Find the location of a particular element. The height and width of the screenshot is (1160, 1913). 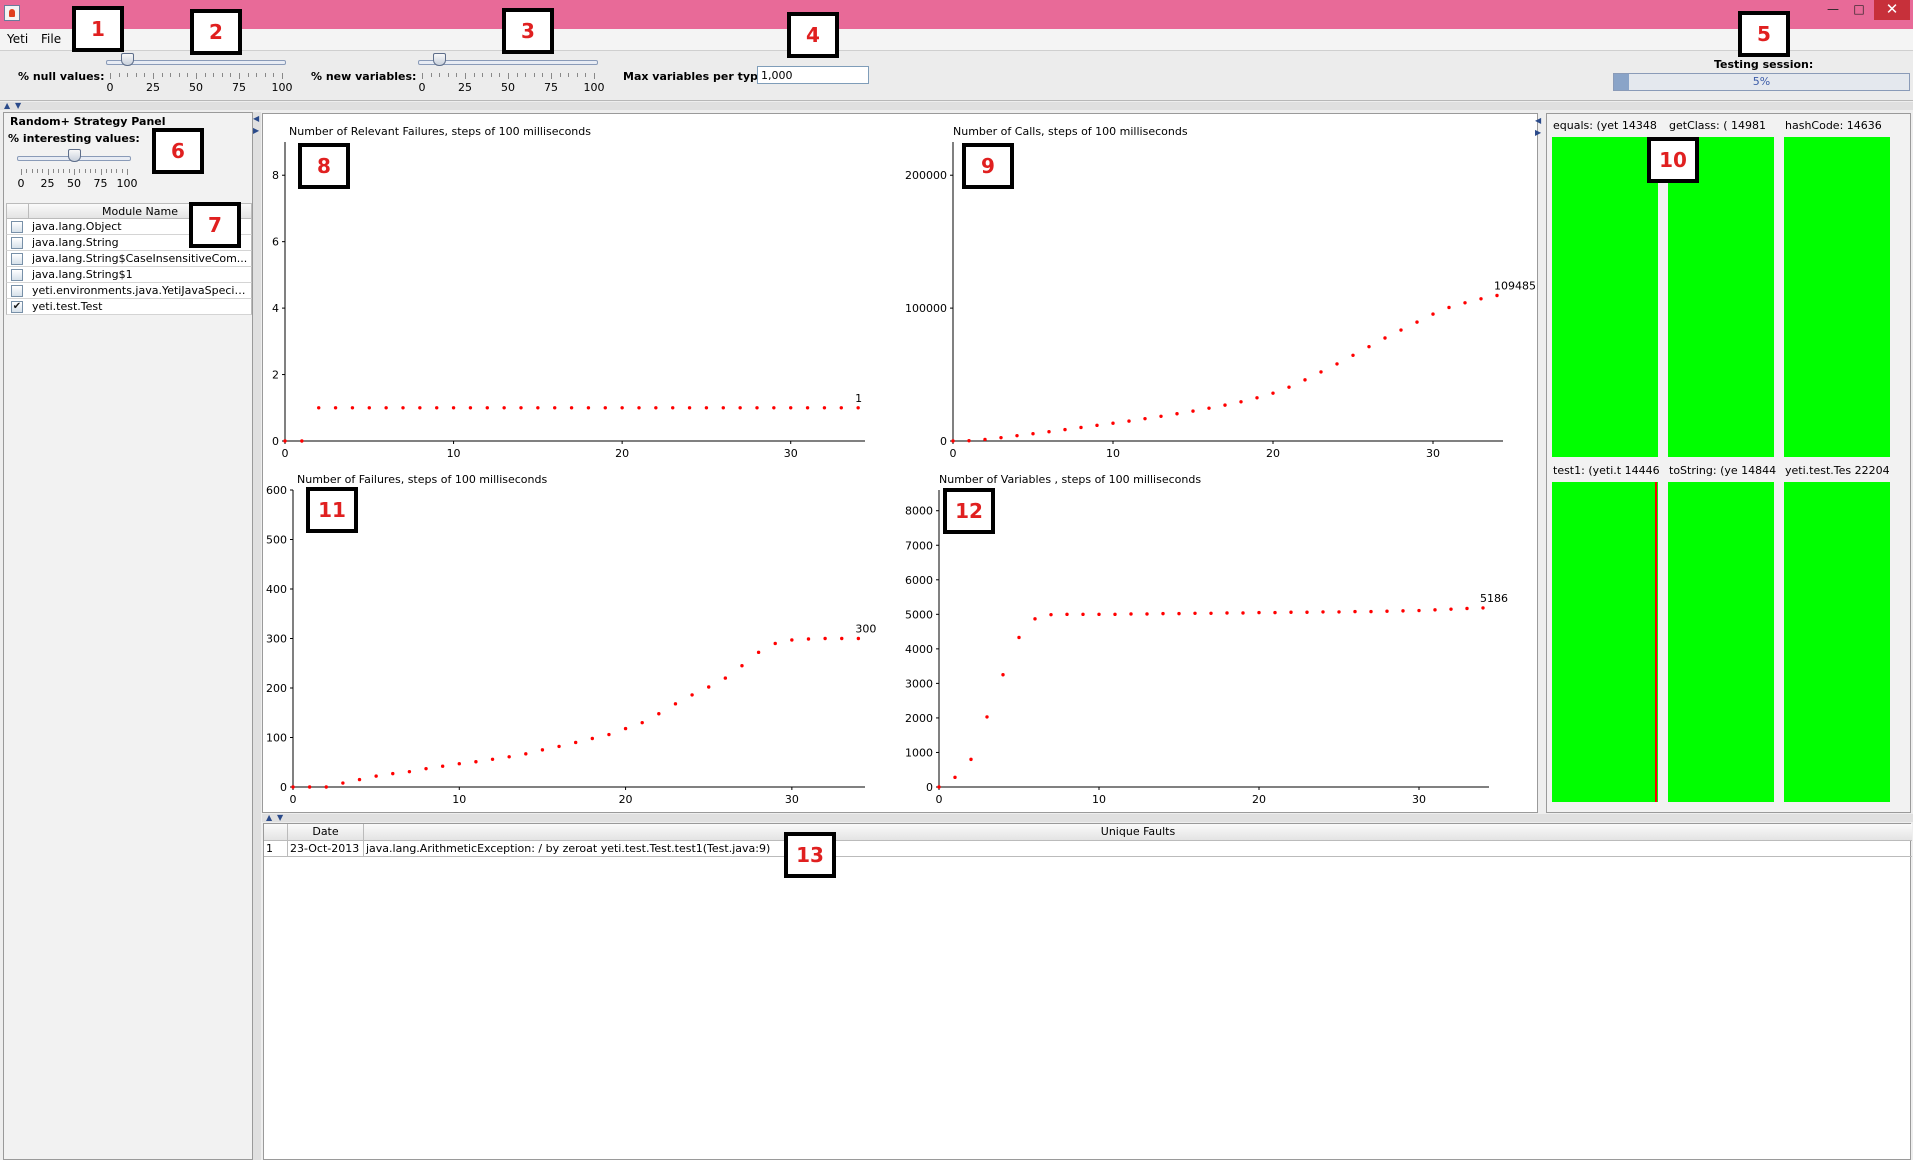

top-splitter: ▲ ▼ is located at coordinates (956, 105).